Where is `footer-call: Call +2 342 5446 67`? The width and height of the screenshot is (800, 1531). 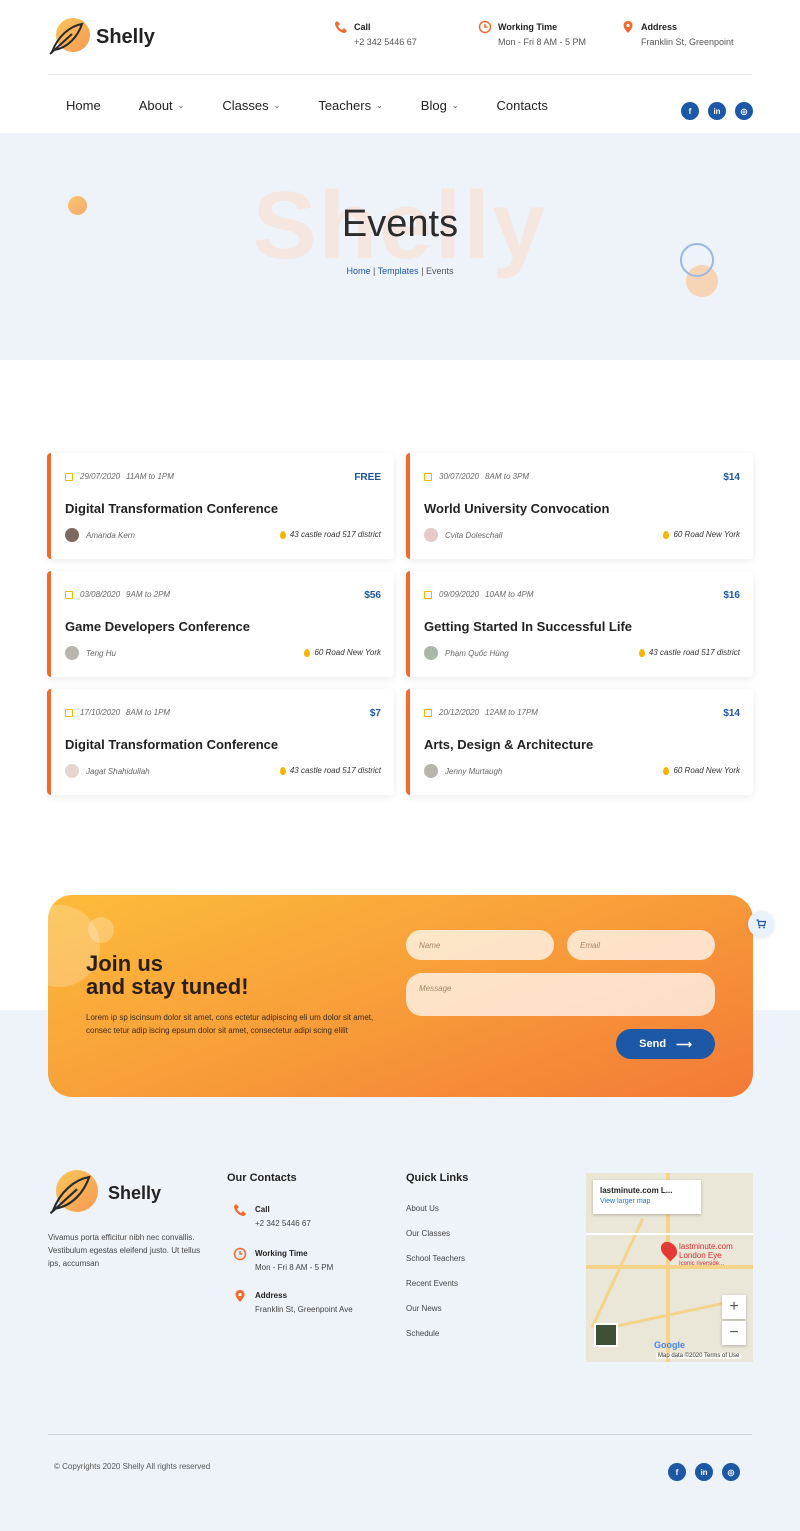
footer-call: Call +2 342 5446 67 is located at coordinates (272, 1216).